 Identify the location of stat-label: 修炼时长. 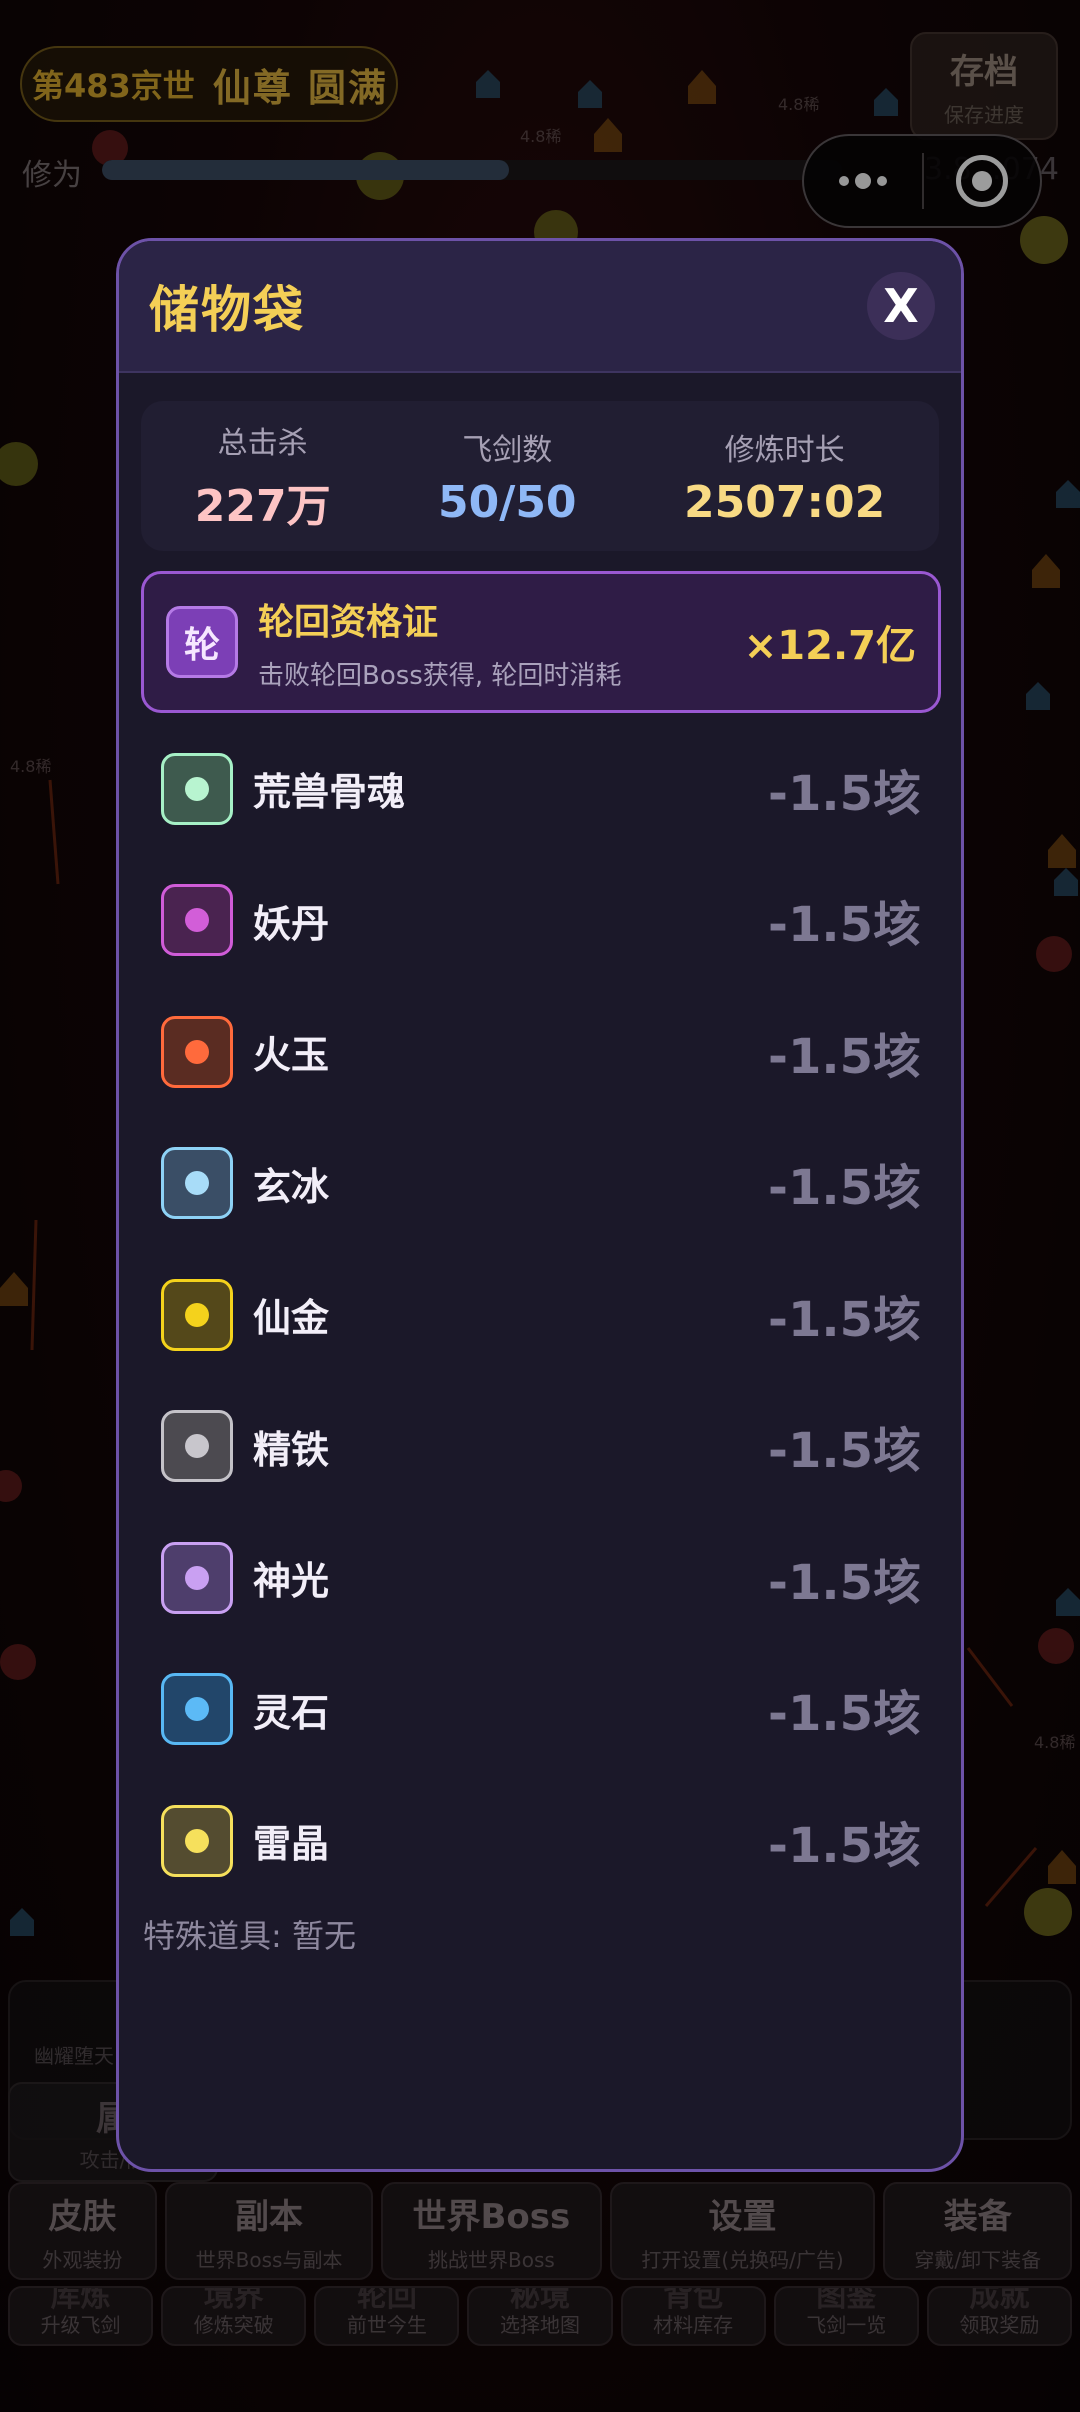
(784, 450).